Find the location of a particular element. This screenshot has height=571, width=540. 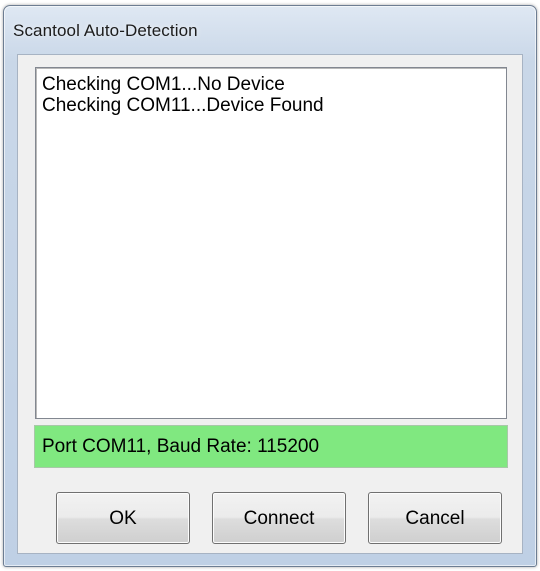

ok-button: OK is located at coordinates (123, 518).